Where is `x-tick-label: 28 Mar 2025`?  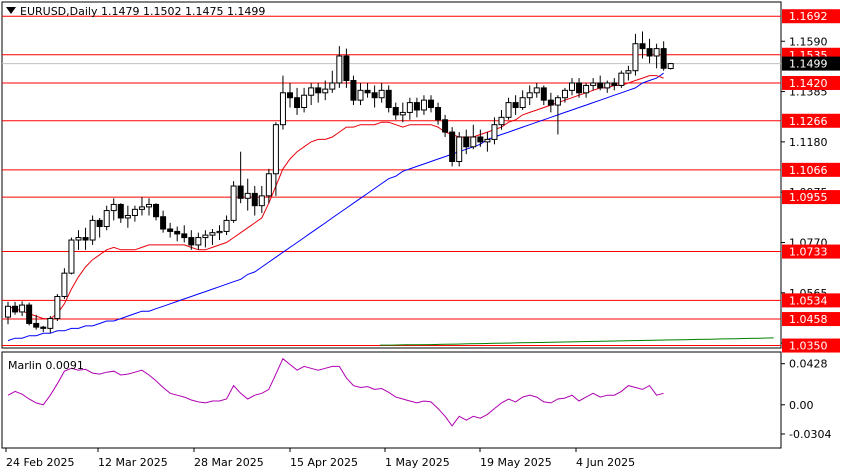 x-tick-label: 28 Mar 2025 is located at coordinates (229, 462).